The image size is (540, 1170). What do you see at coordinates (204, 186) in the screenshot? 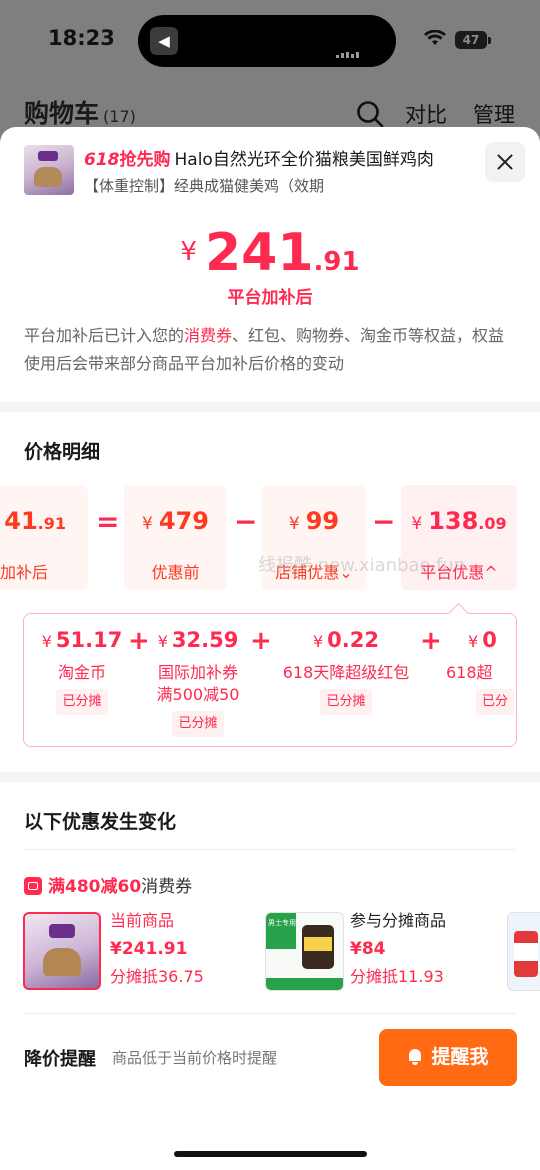
I see `product-subtitle: 【体重控制】经典成猫健美鸡（效期` at bounding box center [204, 186].